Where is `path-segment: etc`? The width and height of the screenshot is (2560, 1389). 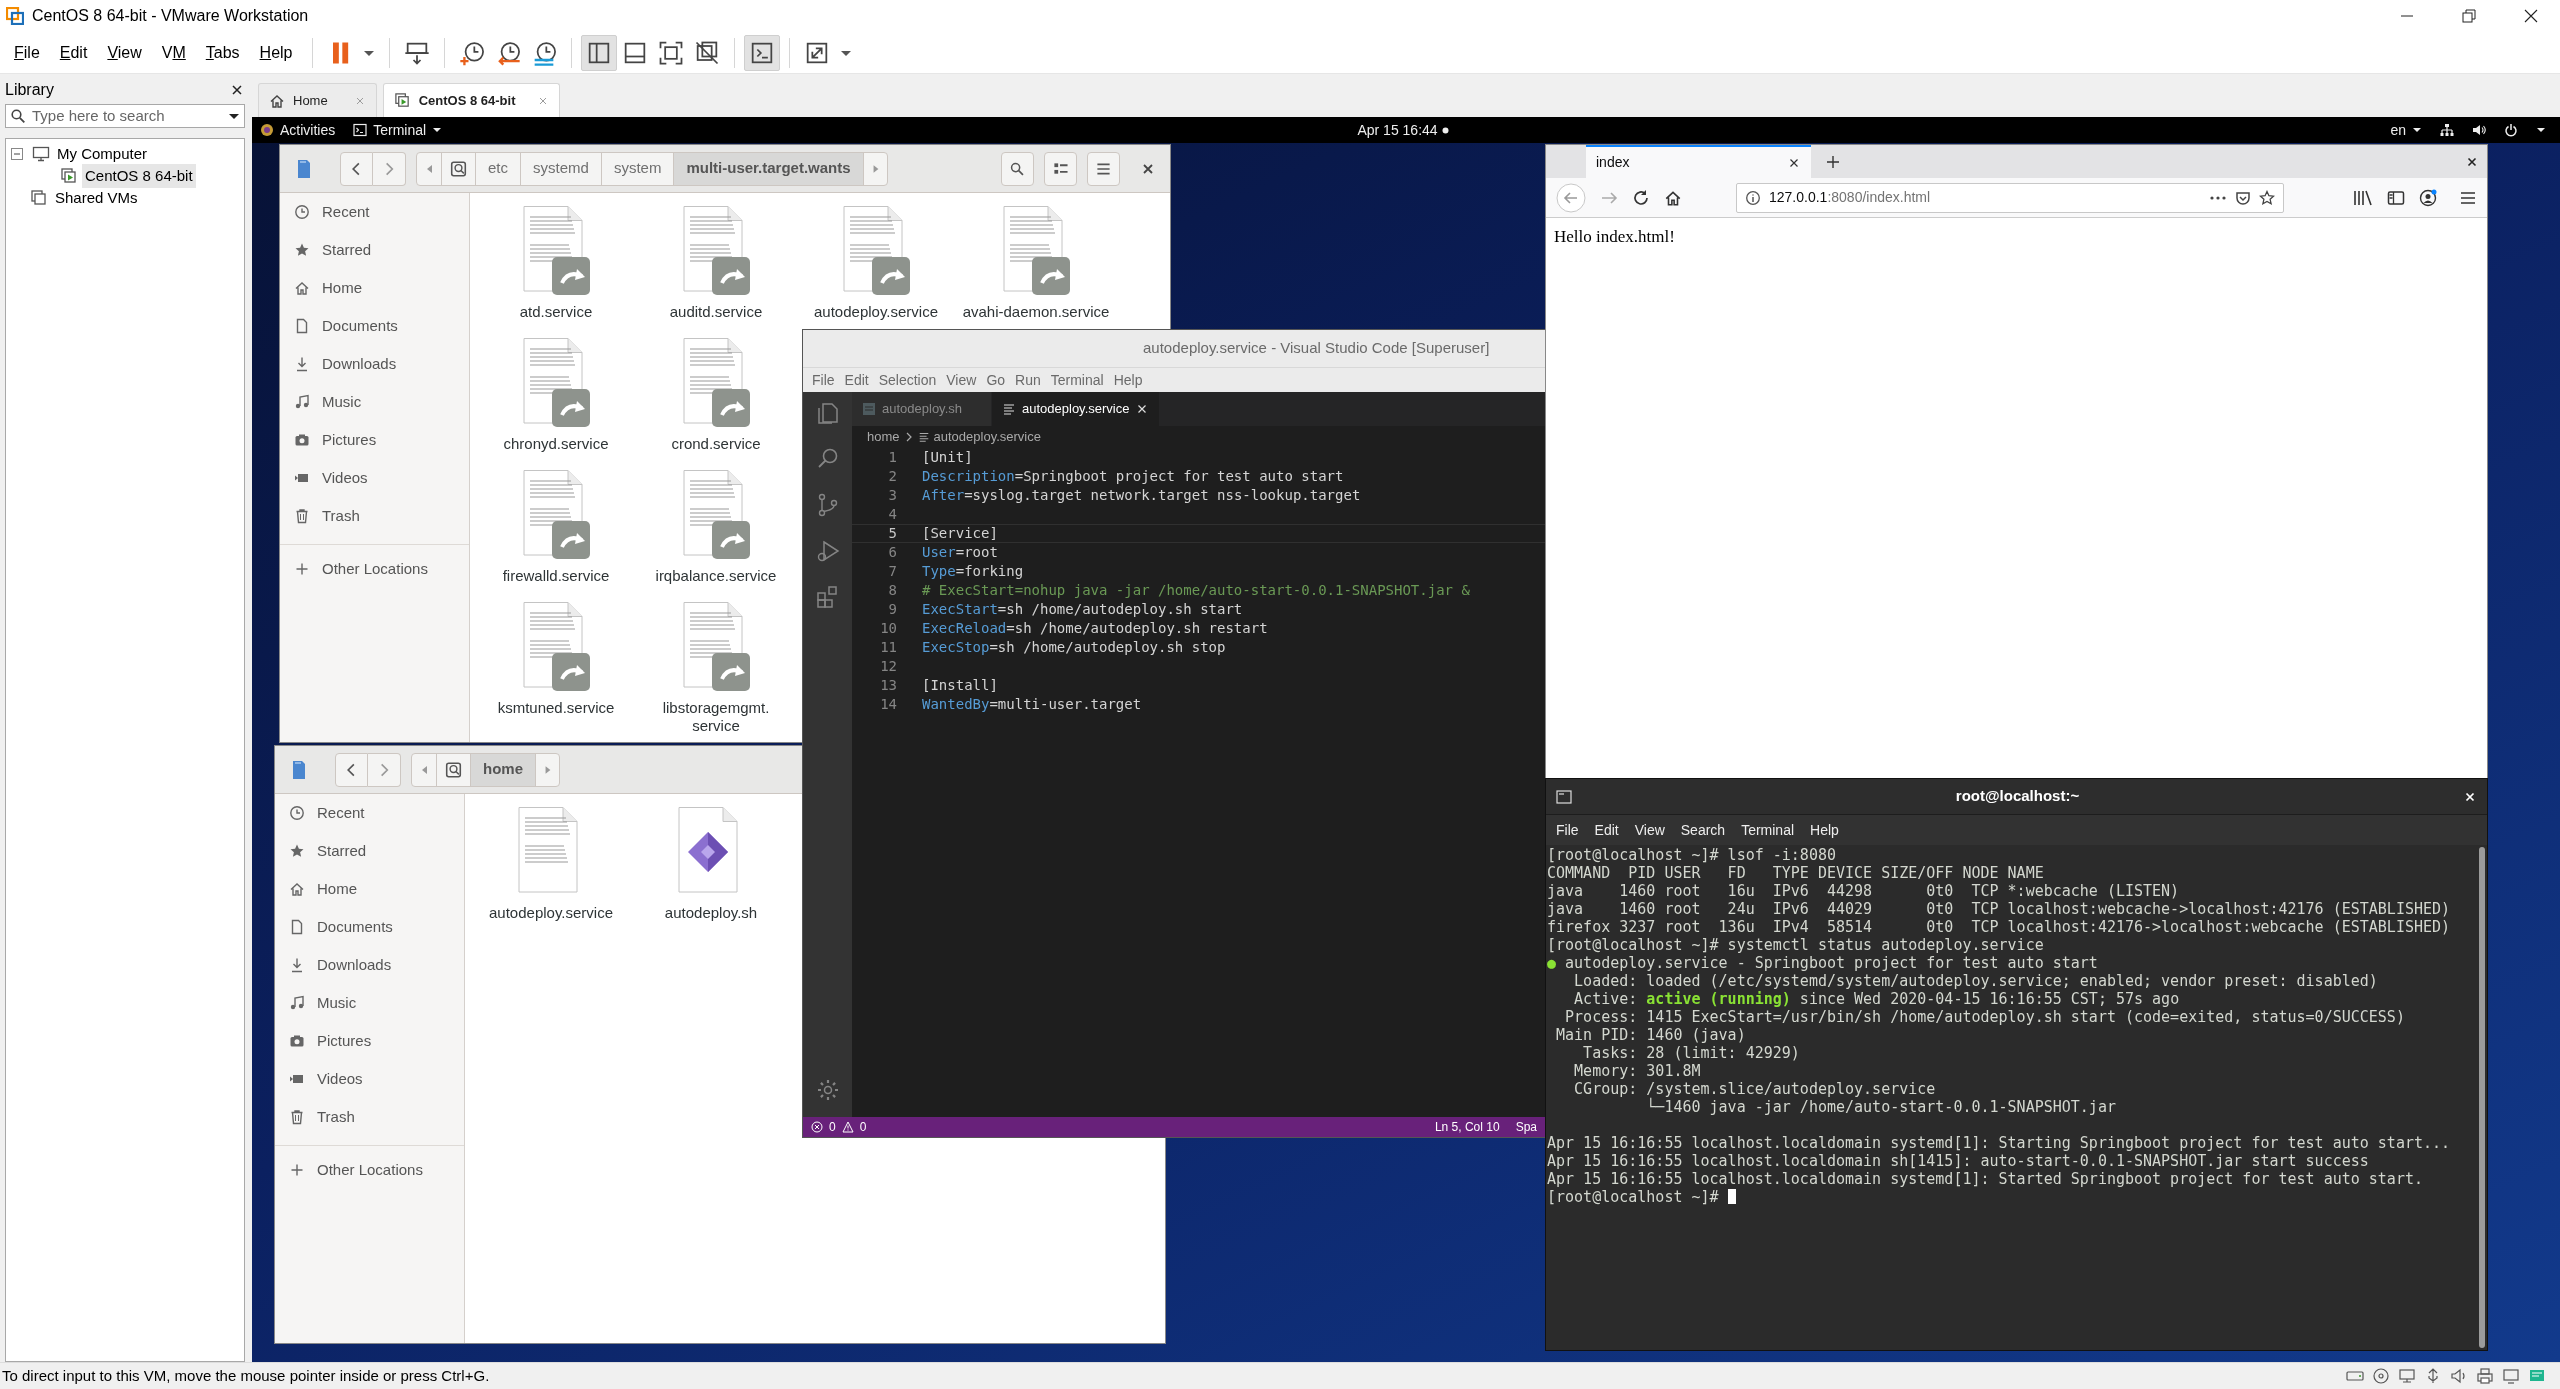 path-segment: etc is located at coordinates (497, 168).